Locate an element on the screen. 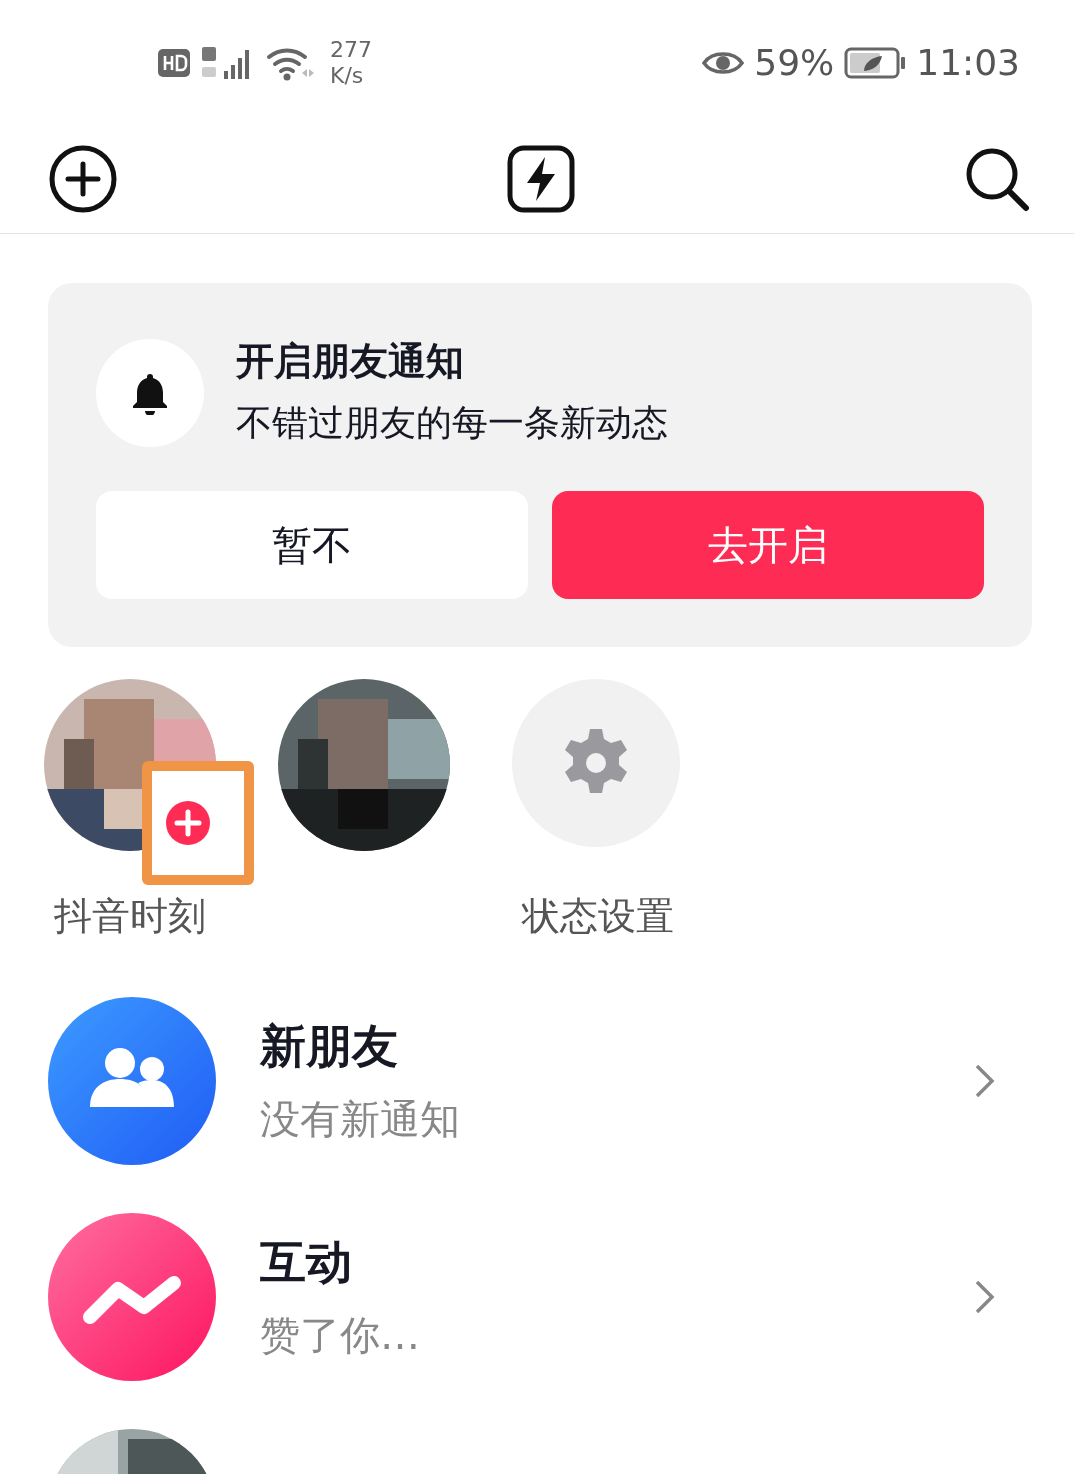 This screenshot has width=1074, height=1474. enable-button: 去开启 is located at coordinates (768, 545).